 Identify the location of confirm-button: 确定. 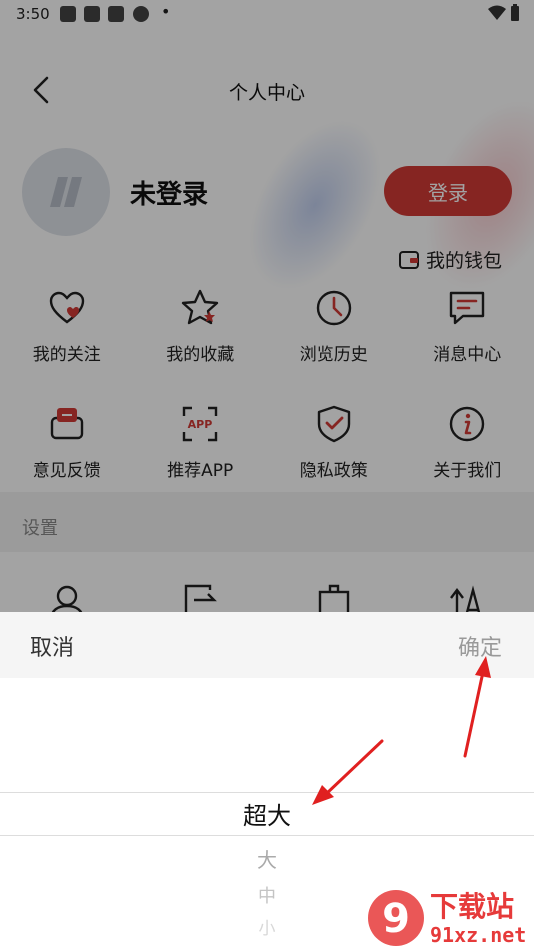
(480, 646).